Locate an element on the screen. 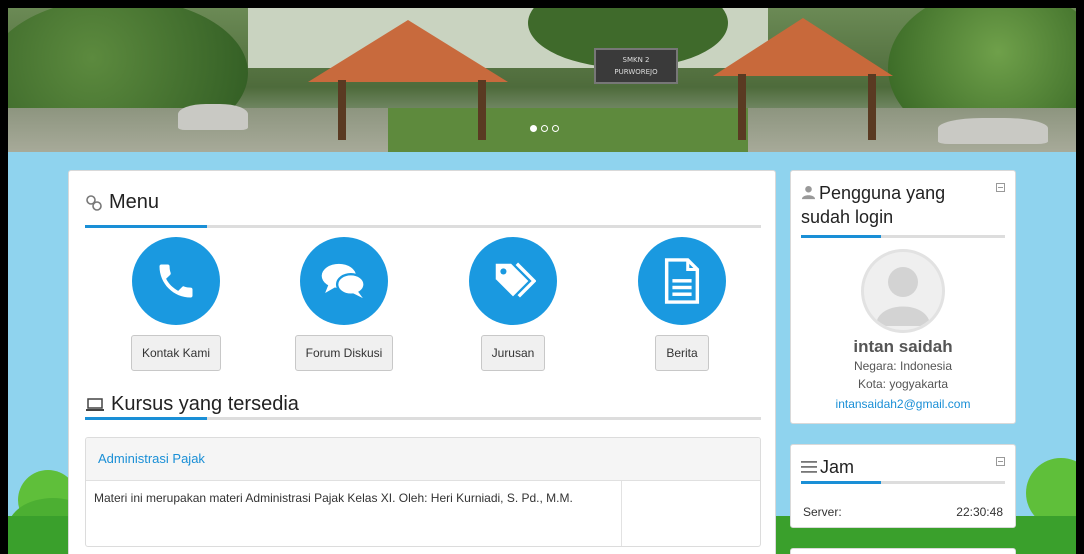  courses-heading: Kursus yang tersedia is located at coordinates (192, 404).